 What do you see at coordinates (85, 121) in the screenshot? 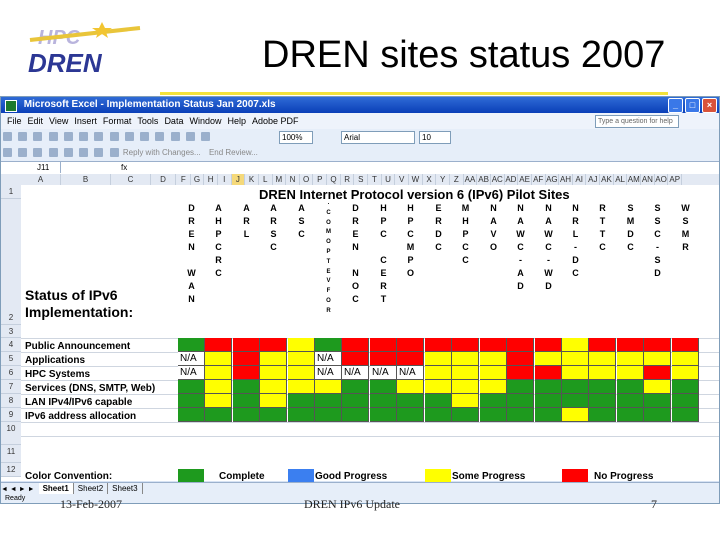
I see `menu-insert: Insert` at bounding box center [85, 121].